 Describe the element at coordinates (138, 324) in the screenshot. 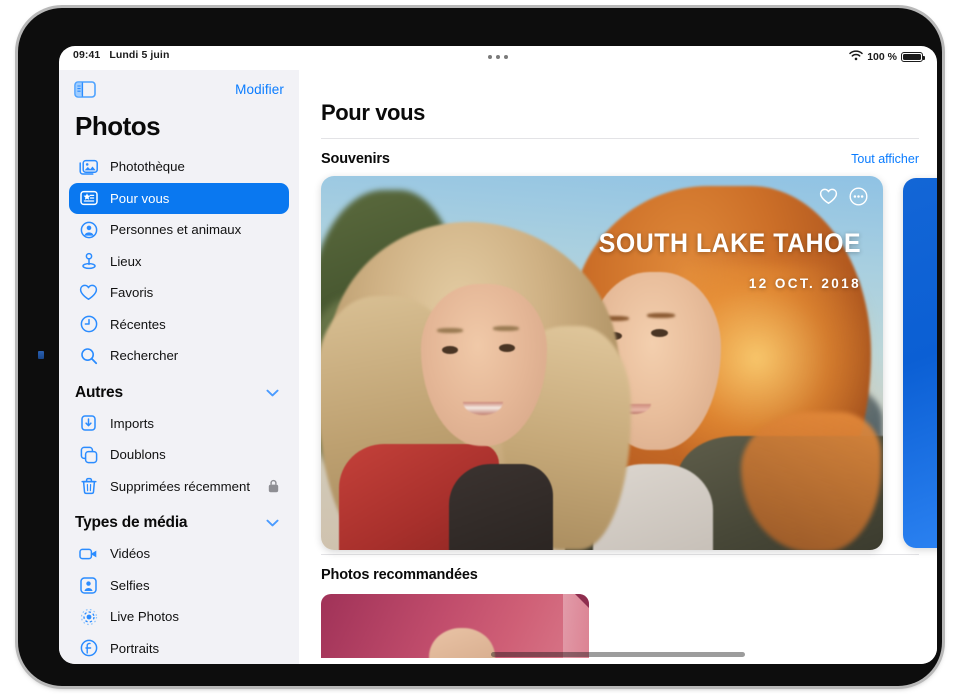

I see `sidebar-item-label: Récentes` at that location.